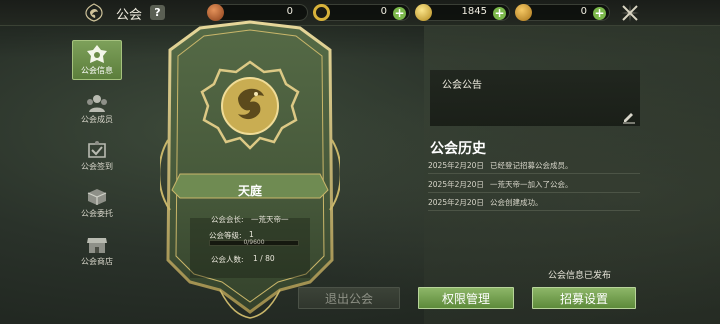 Image resolution: width=720 pixels, height=324 pixels. I want to click on sidebar-item-commission: 公会委托, so click(97, 204).